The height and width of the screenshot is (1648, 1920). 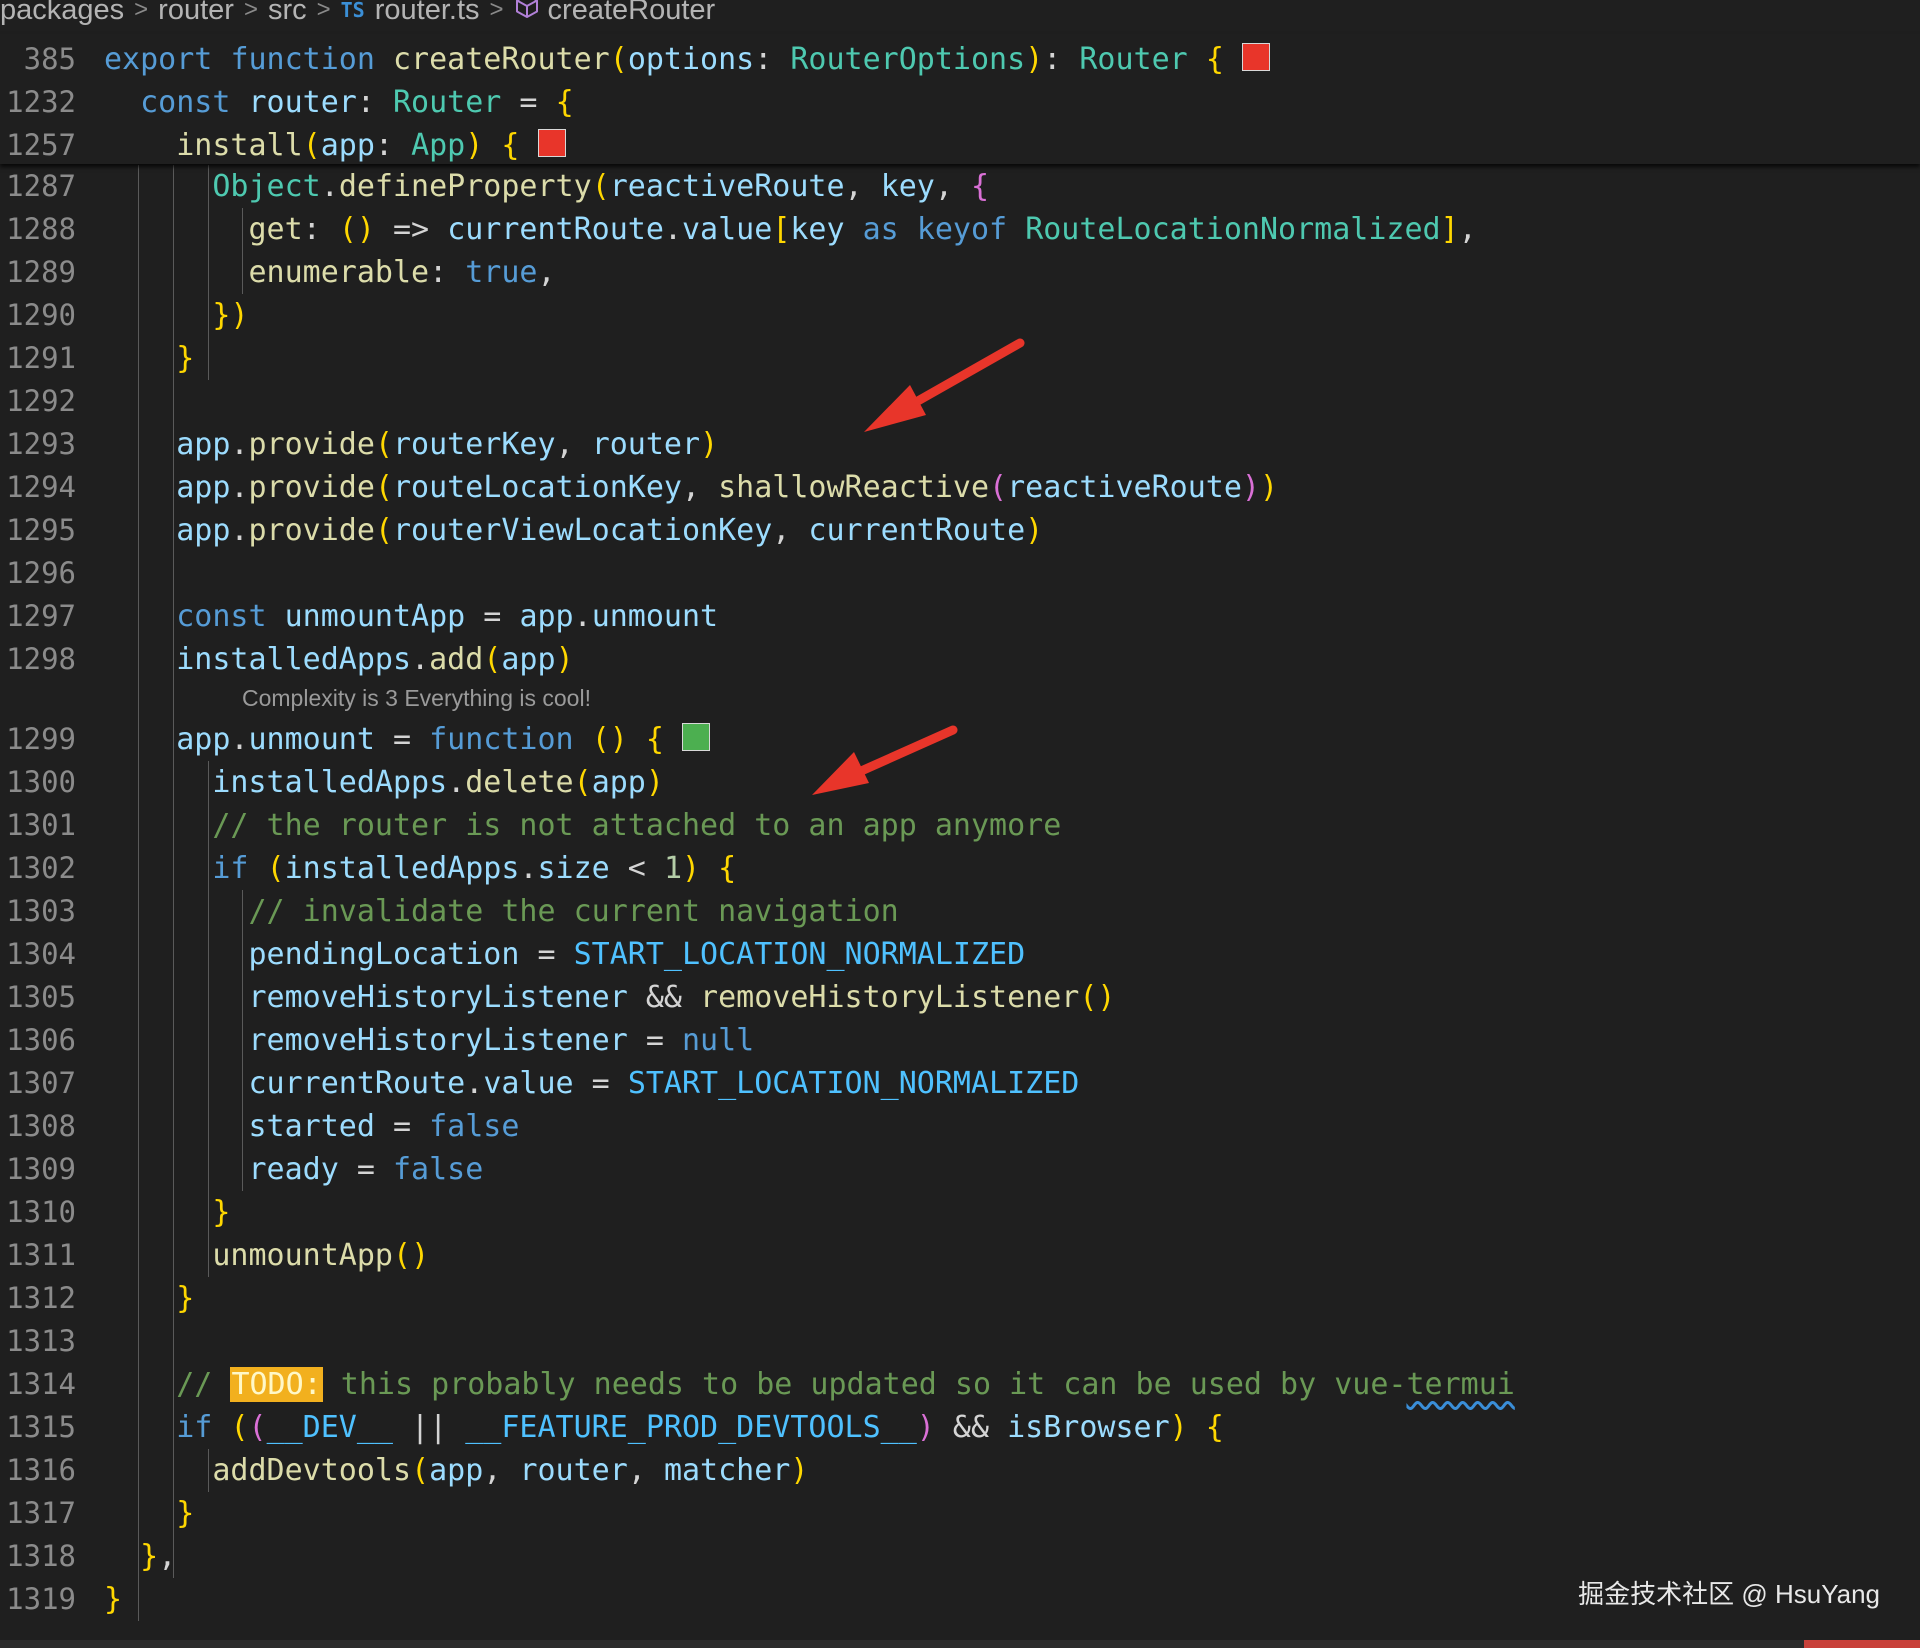 I want to click on annotation-overlay, so click(x=918, y=566).